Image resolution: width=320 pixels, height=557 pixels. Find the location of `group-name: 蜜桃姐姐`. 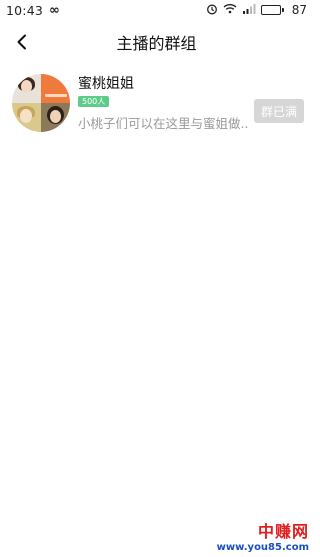

group-name: 蜜桃姐姐 is located at coordinates (106, 83).